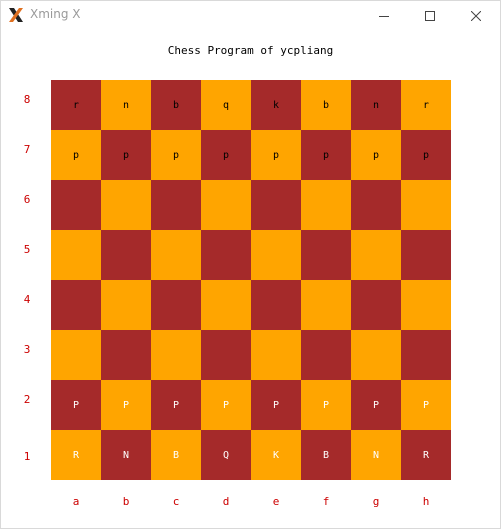 This screenshot has width=501, height=529. Describe the element at coordinates (250, 50) in the screenshot. I see `program-heading: Chess Program of ycpliang` at that location.